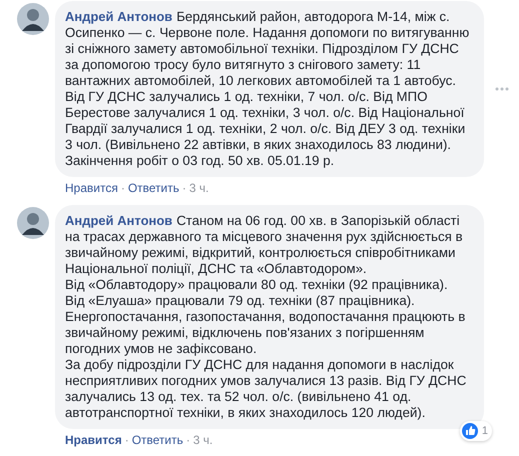 The height and width of the screenshot is (456, 519). I want to click on comment-text: Від «Облавтодору» працювали 80 од. техніки (92 працівника)., so click(257, 285).